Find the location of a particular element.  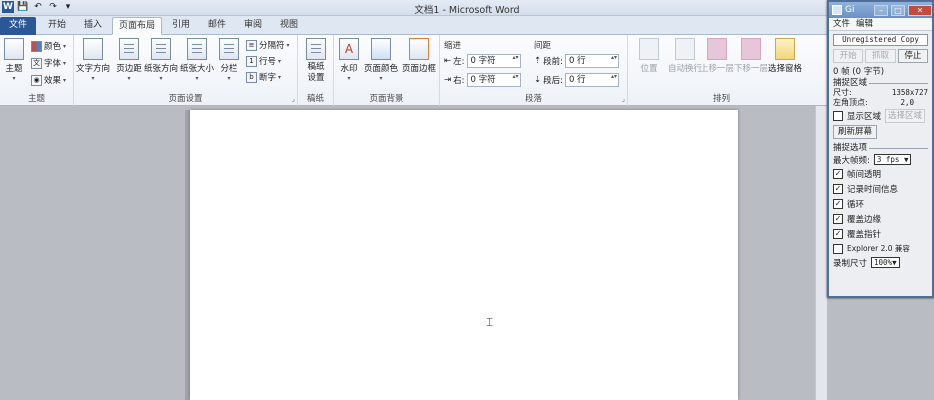

indent-left-input: 0 字符 is located at coordinates (493, 61).